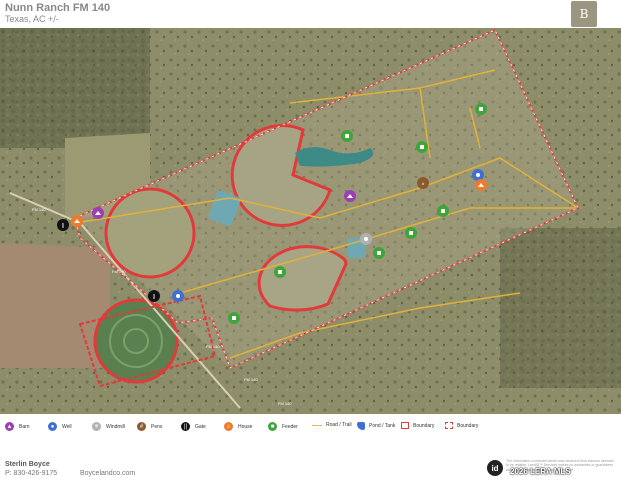 The height and width of the screenshot is (480, 621). Describe the element at coordinates (193, 426) in the screenshot. I see `legend-item-gate: || Gate` at that location.